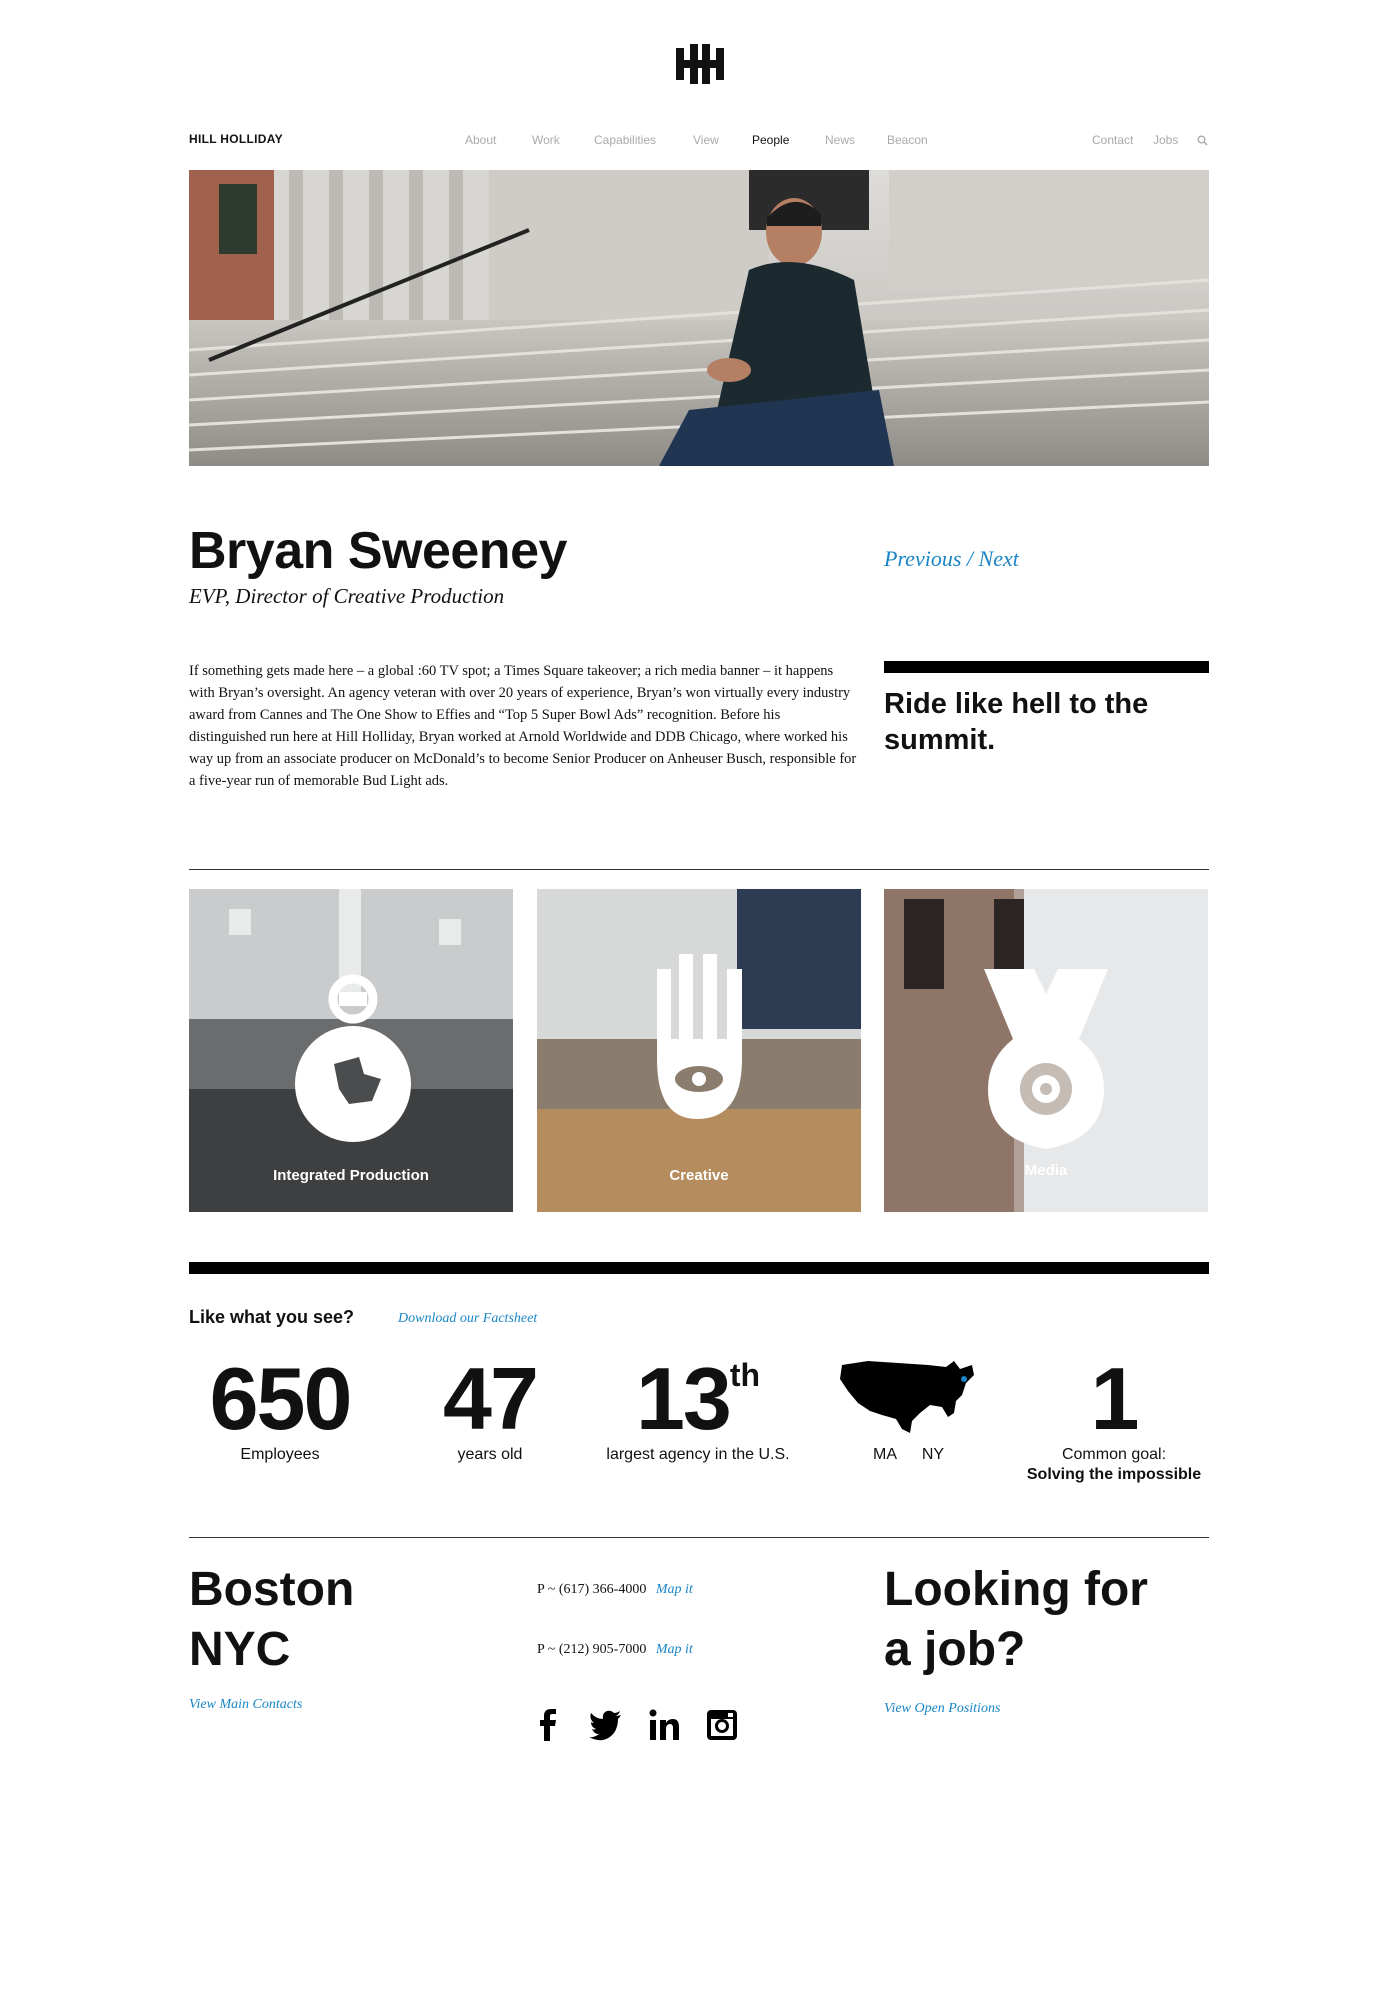 This screenshot has height=2000, width=1400. Describe the element at coordinates (347, 596) in the screenshot. I see `profile-title: EVP, Director of Creative Production` at that location.